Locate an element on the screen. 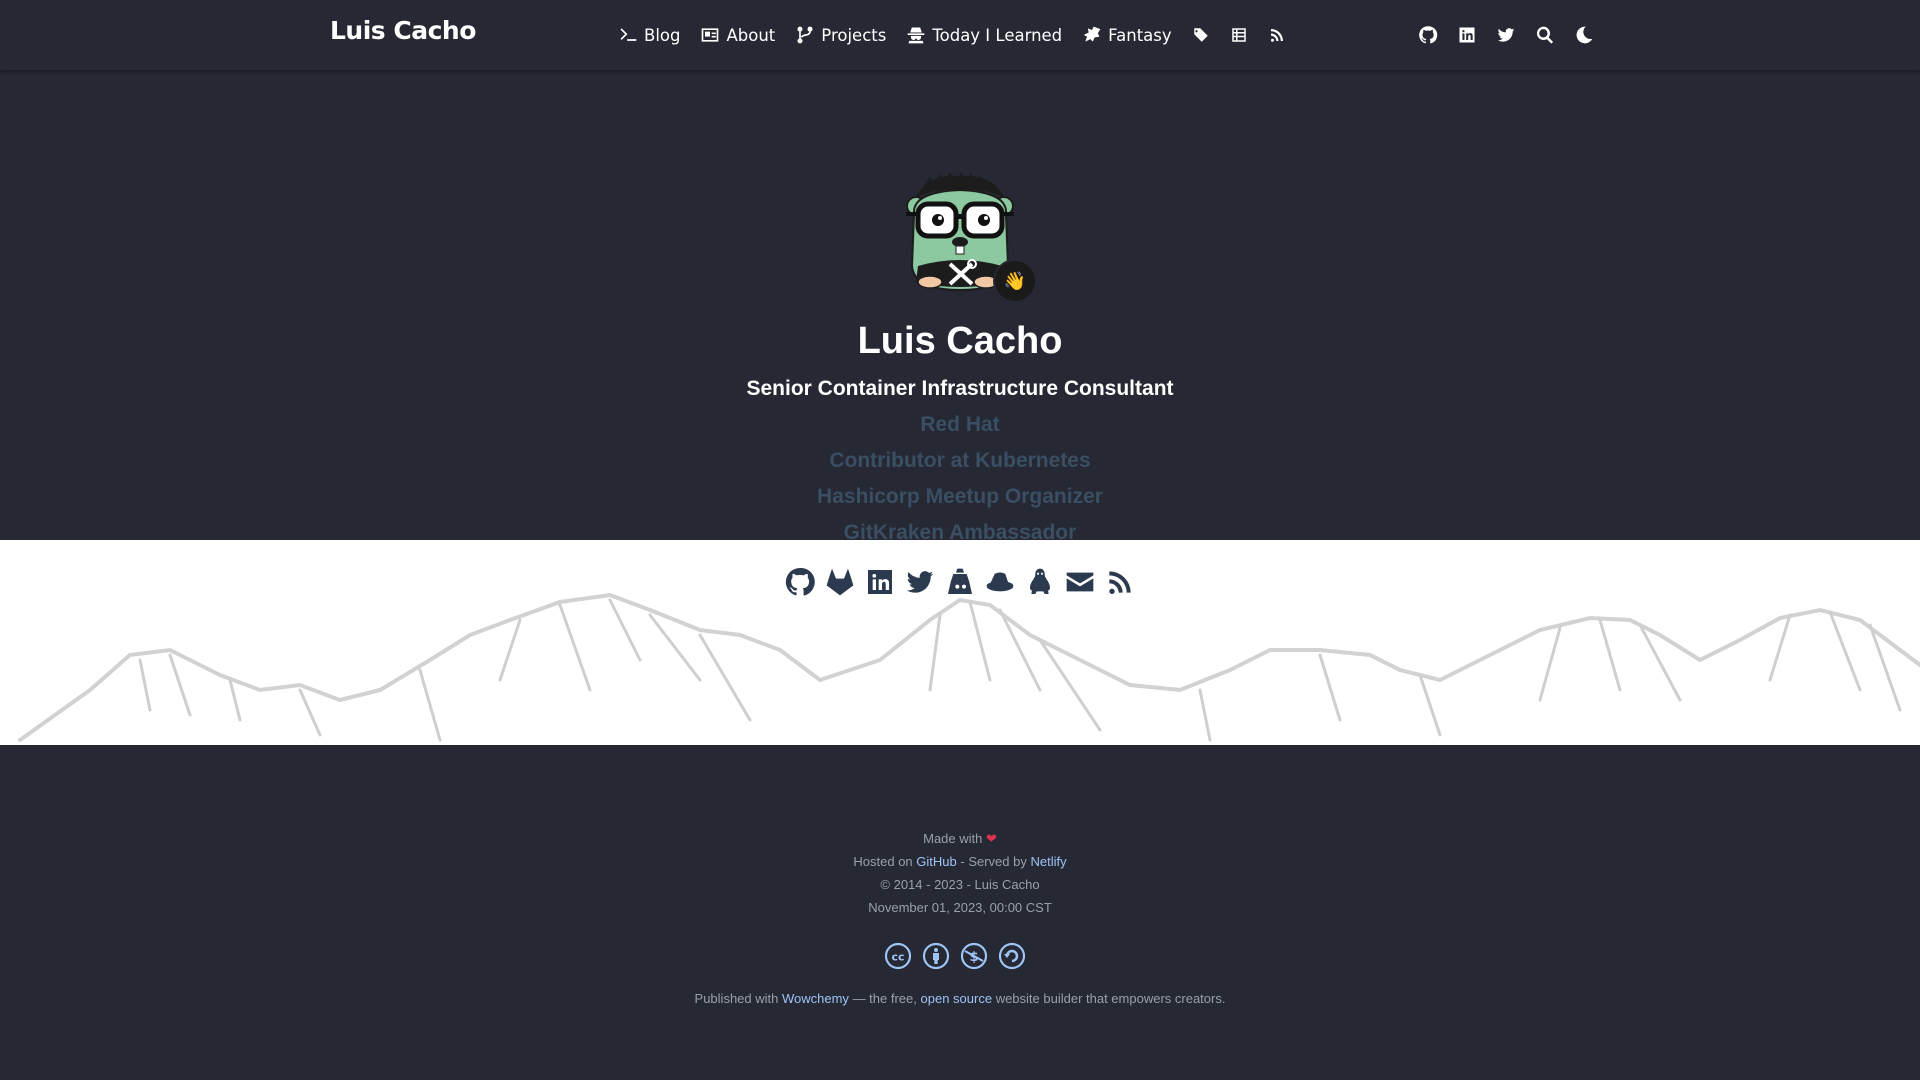  id-card-icon is located at coordinates (710, 35).